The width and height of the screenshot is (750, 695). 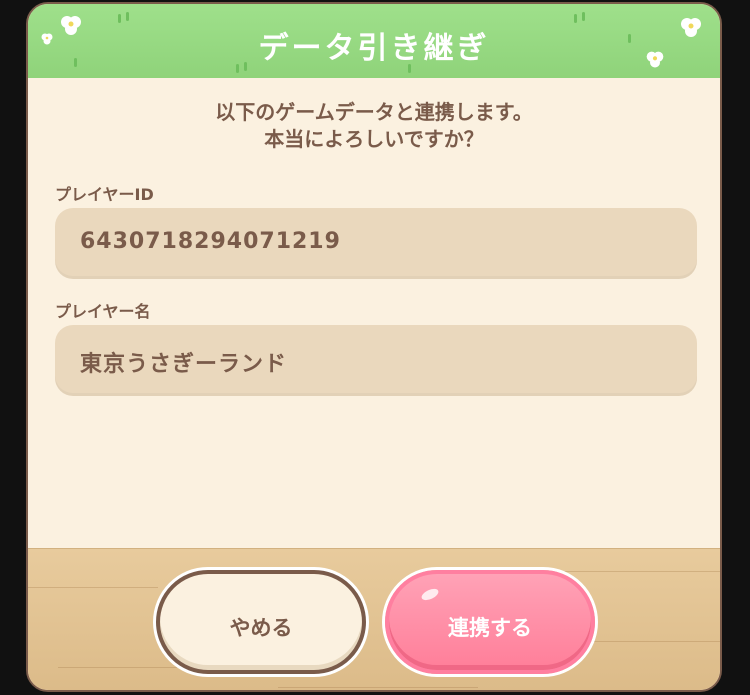 What do you see at coordinates (103, 311) in the screenshot?
I see `player-name-label: プレイヤー名` at bounding box center [103, 311].